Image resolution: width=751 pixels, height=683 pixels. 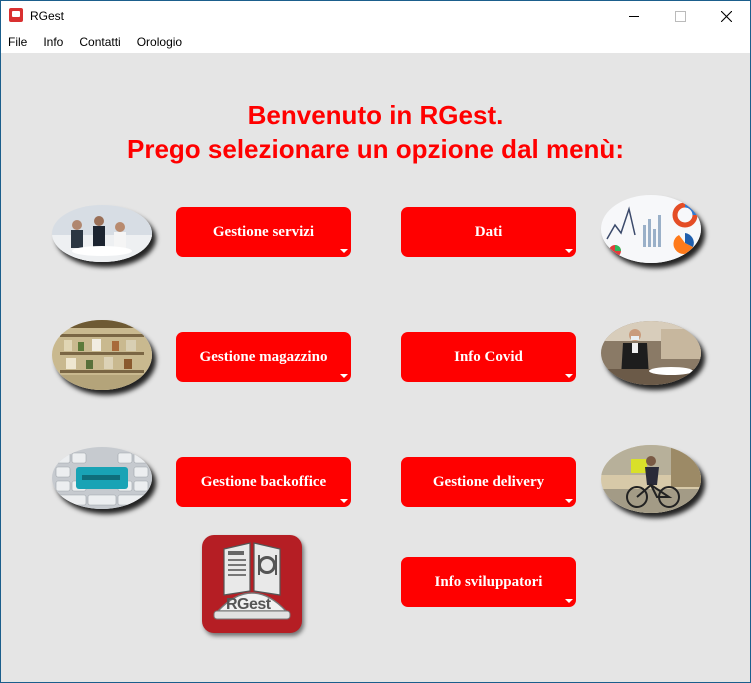 What do you see at coordinates (375, 16) in the screenshot?
I see `title-bar: RGest` at bounding box center [375, 16].